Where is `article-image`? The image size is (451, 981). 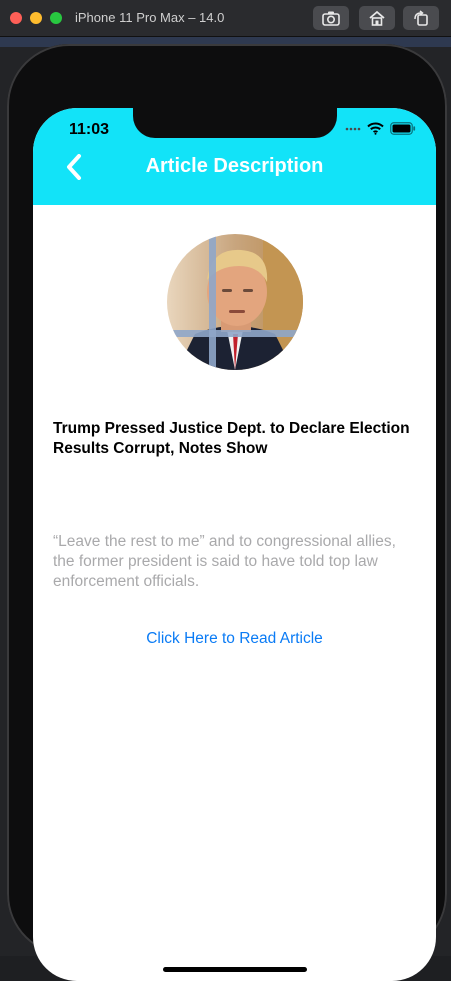 article-image is located at coordinates (235, 302).